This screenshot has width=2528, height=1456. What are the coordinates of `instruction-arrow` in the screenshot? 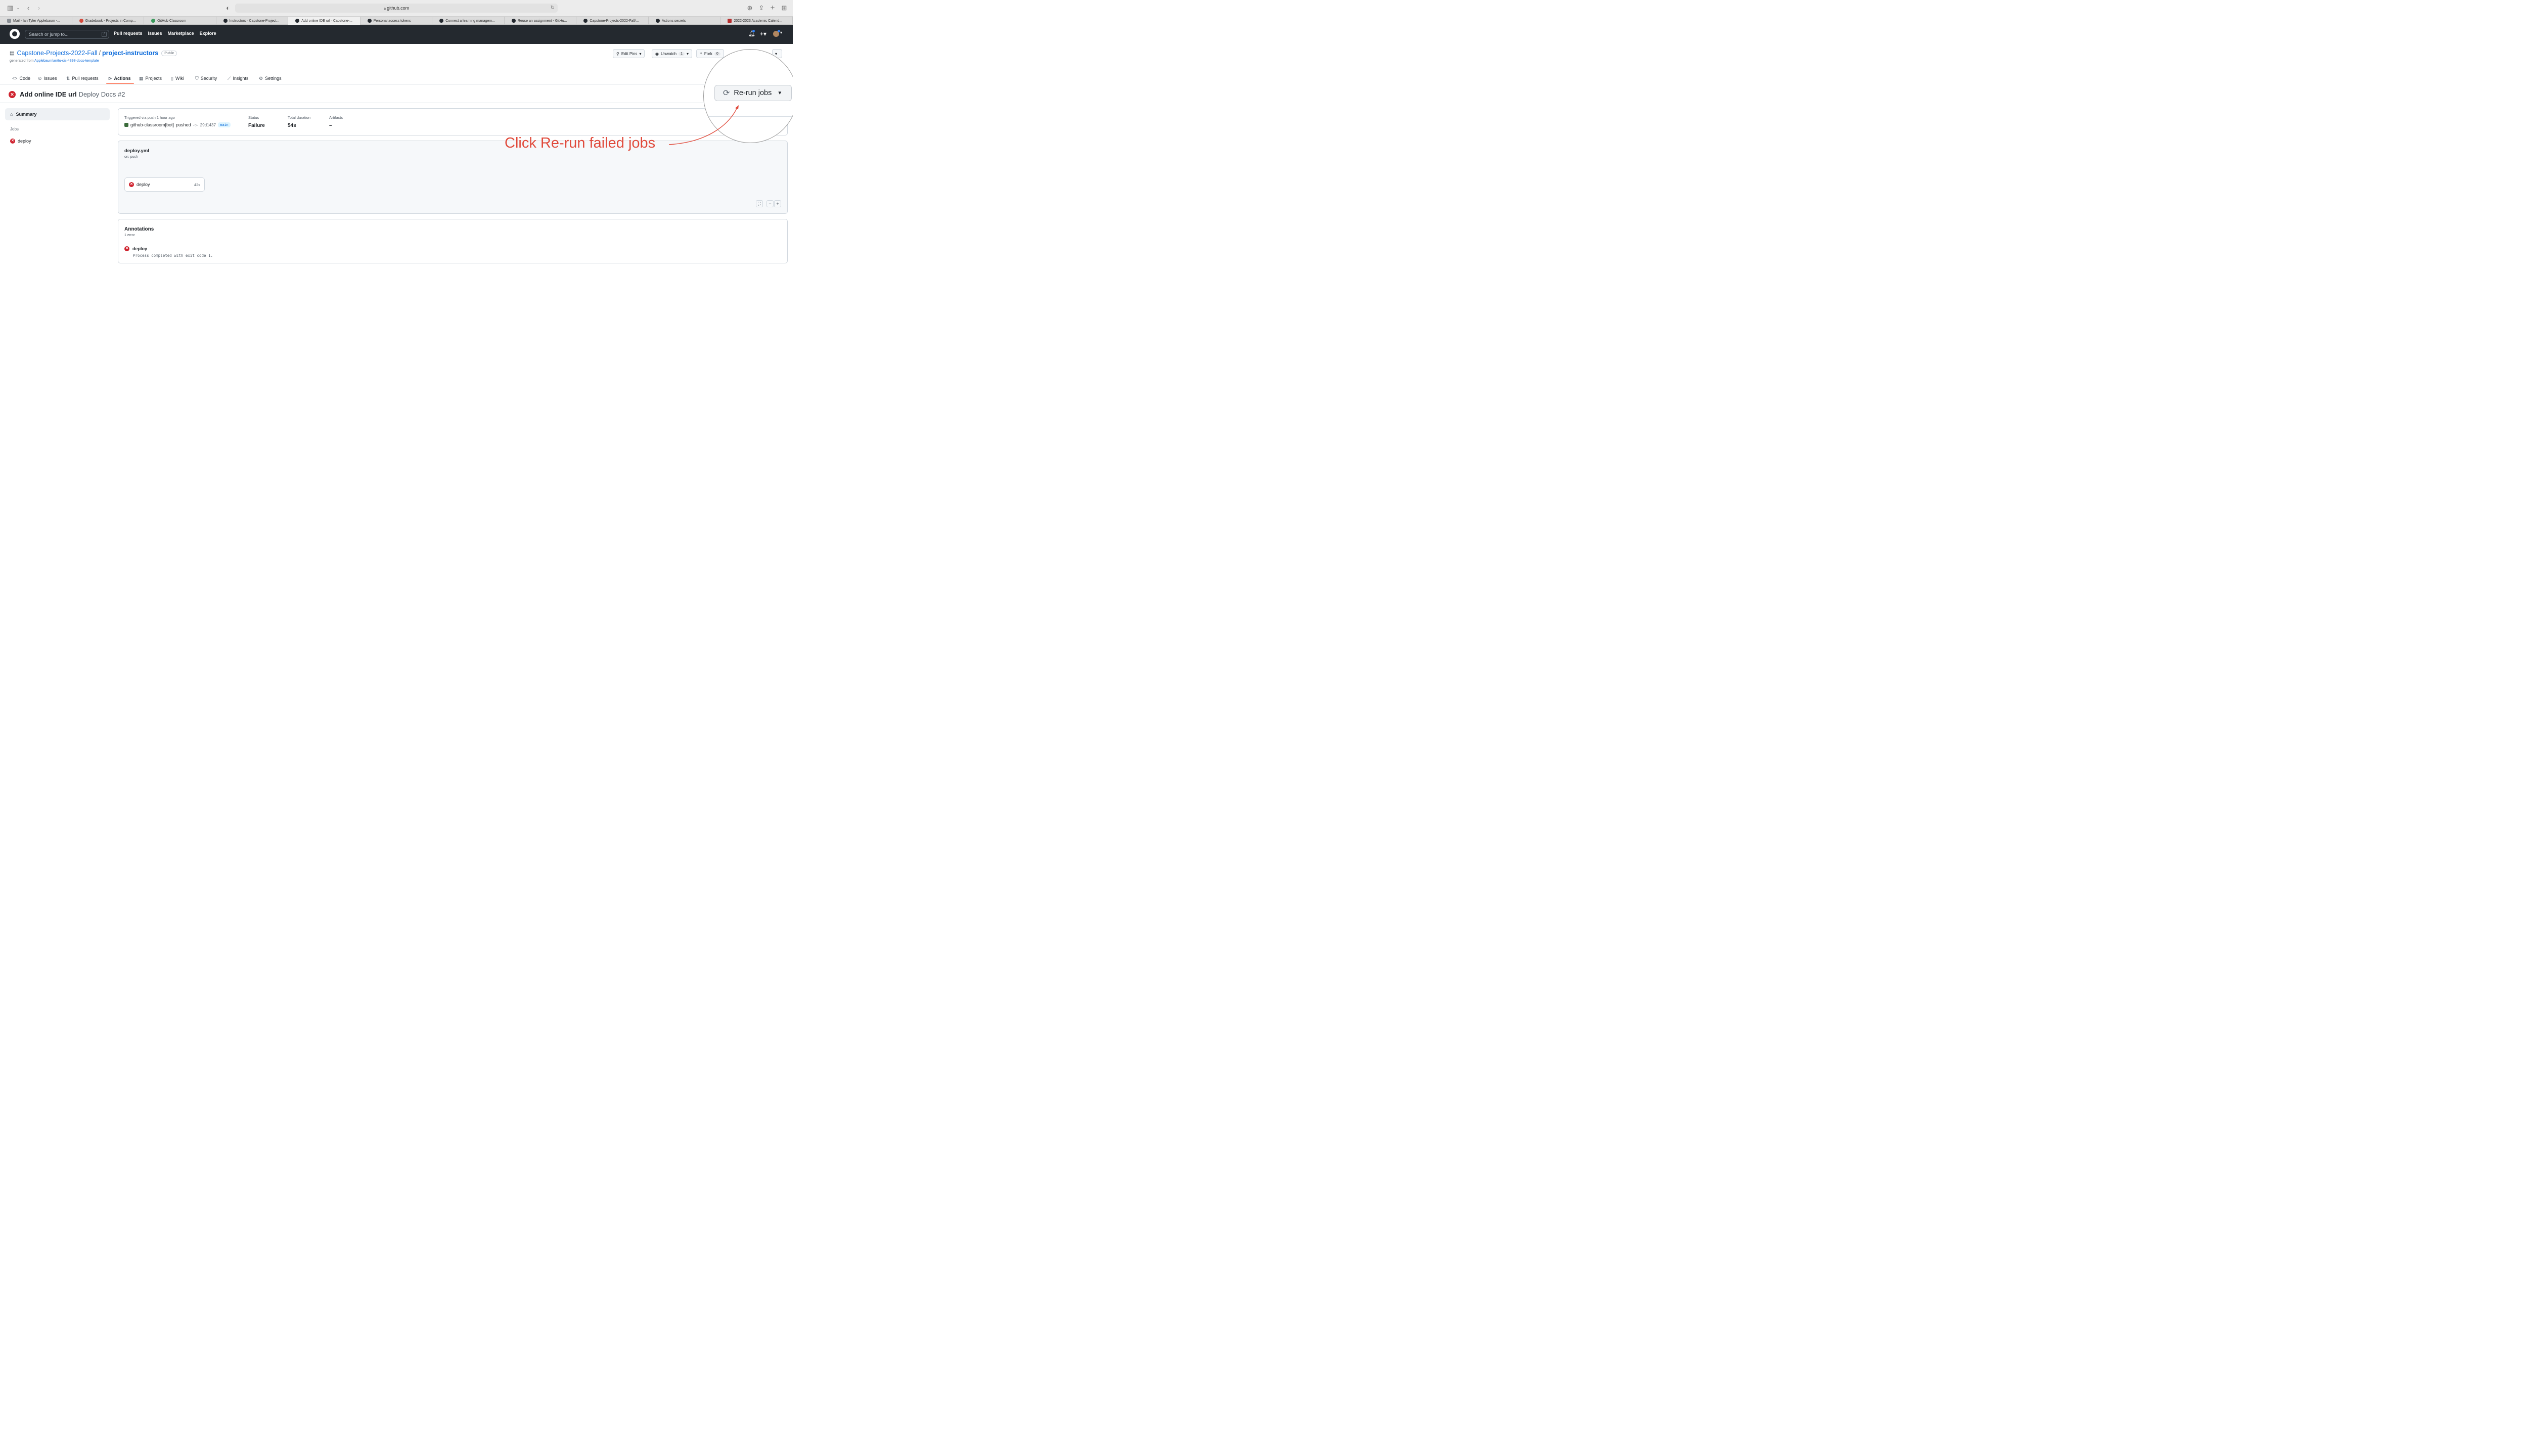 It's located at (704, 125).